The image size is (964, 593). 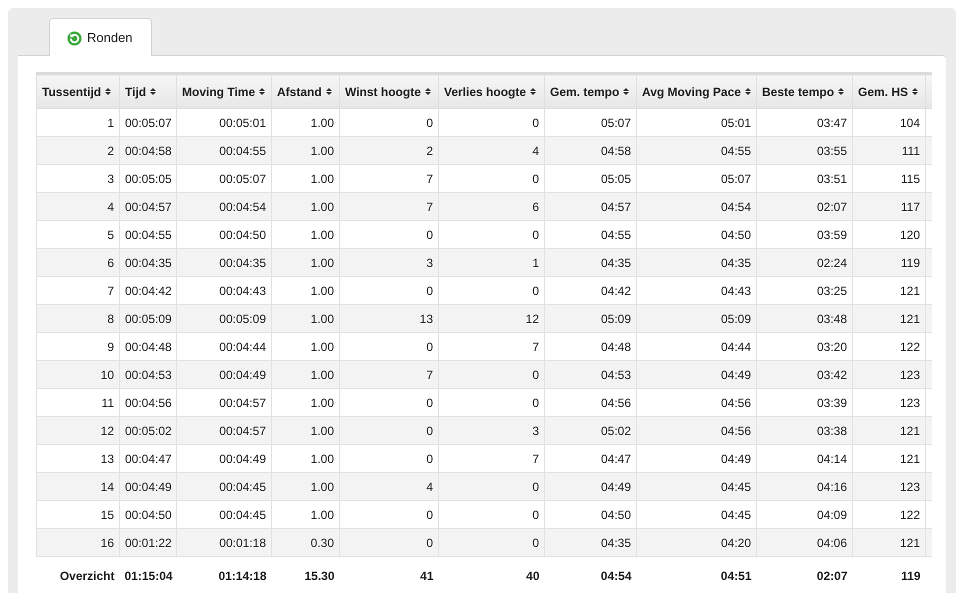 I want to click on table-cell: 03:48, so click(x=804, y=318).